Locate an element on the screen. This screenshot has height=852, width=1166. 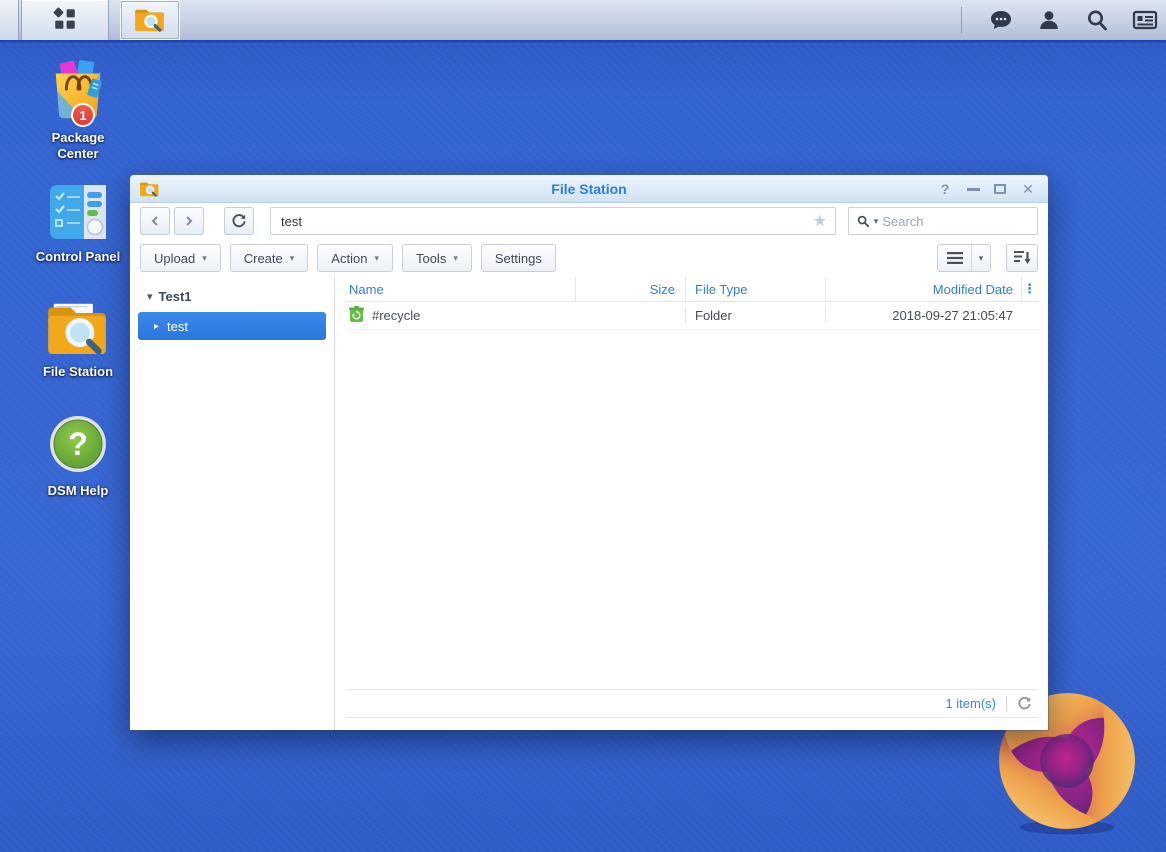
titlebar: File Station ? ✕ is located at coordinates (589, 189).